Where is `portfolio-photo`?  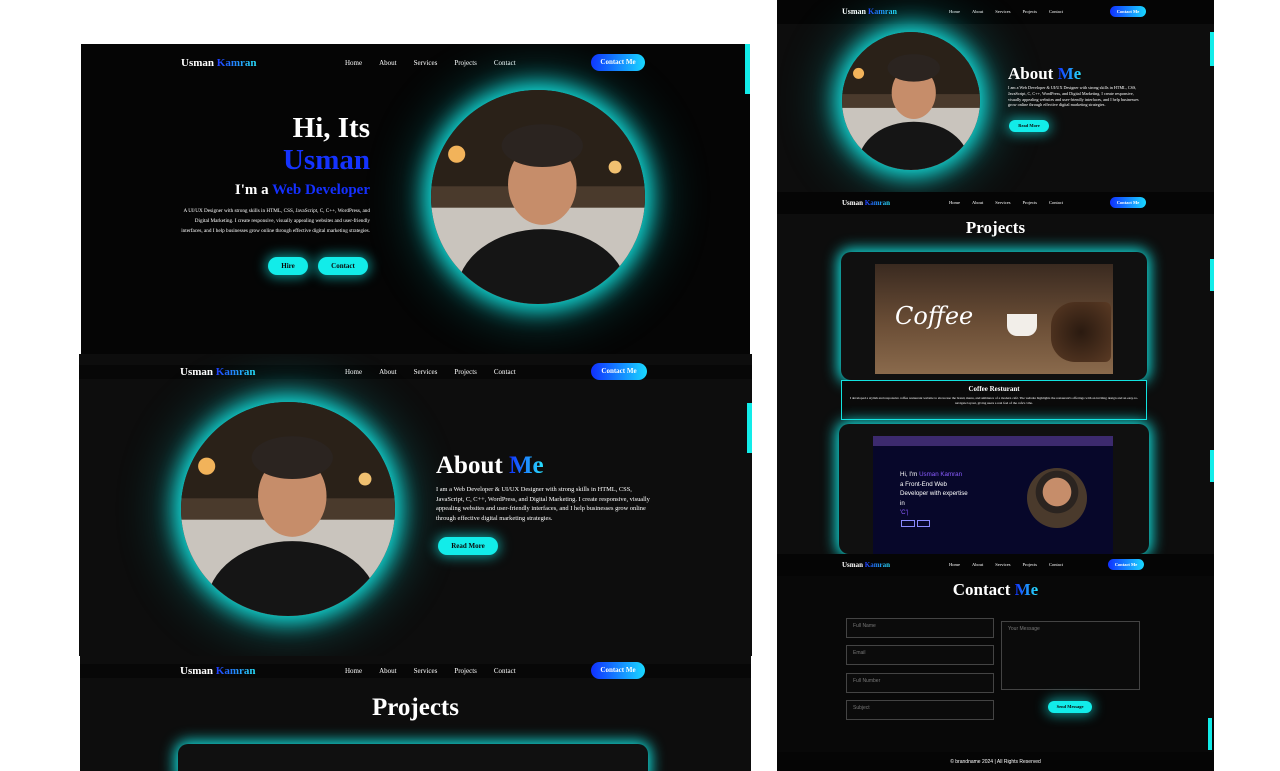 portfolio-photo is located at coordinates (1057, 498).